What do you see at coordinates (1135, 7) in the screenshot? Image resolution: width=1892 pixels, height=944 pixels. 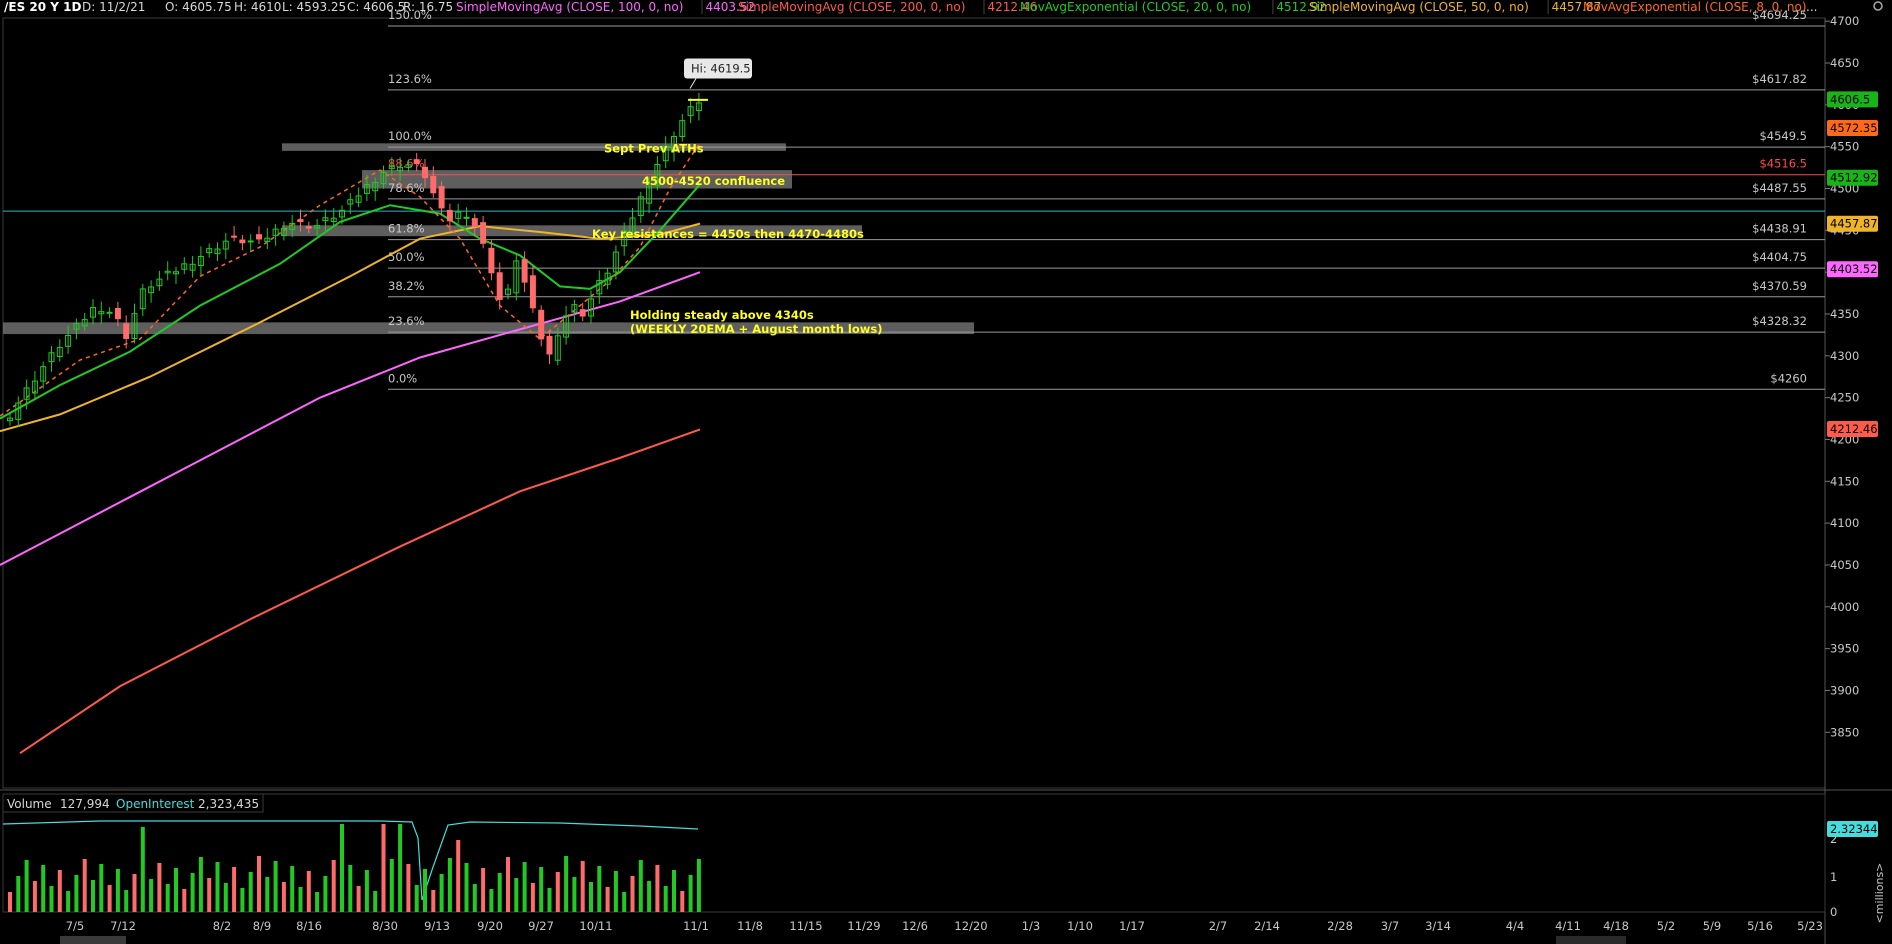 I see `study-label: MovAvgExponential (CLOSE, 20, 0, no)` at bounding box center [1135, 7].